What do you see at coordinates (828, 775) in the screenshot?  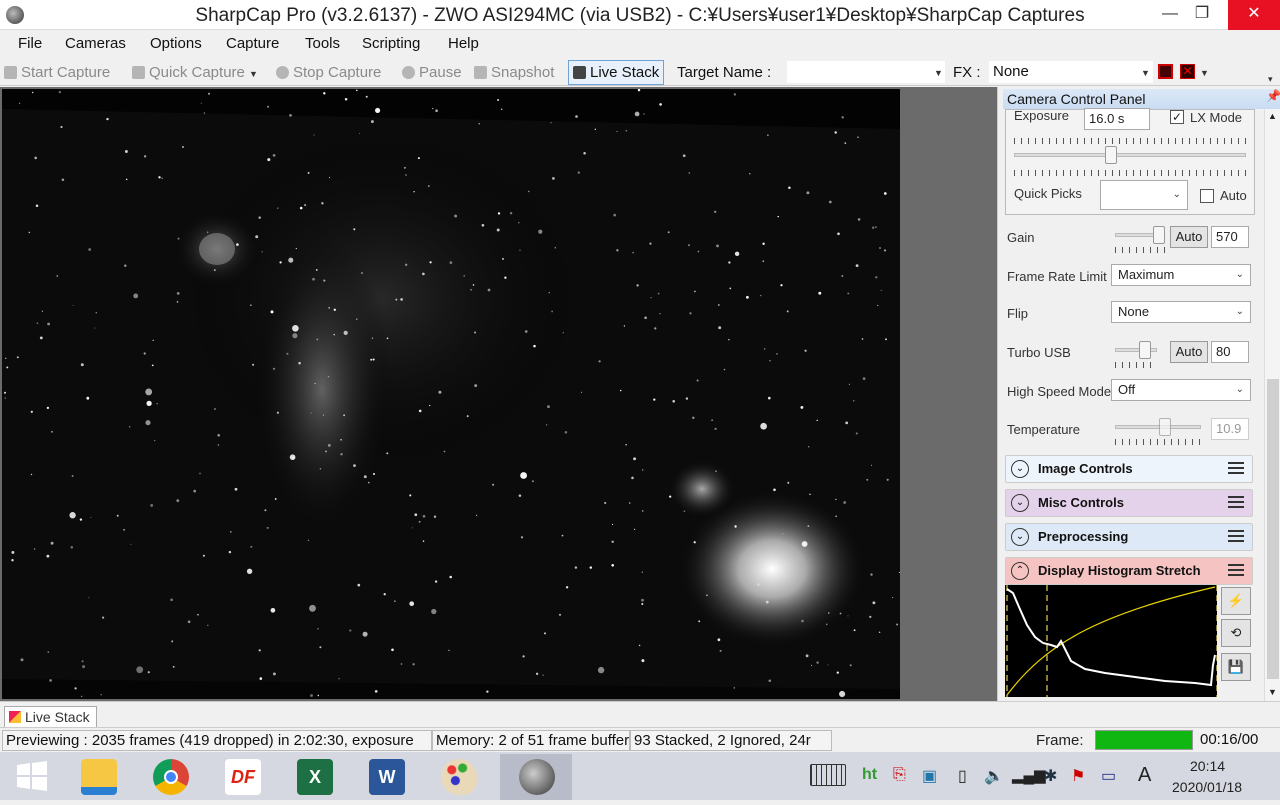 I see `keyboard-icon` at bounding box center [828, 775].